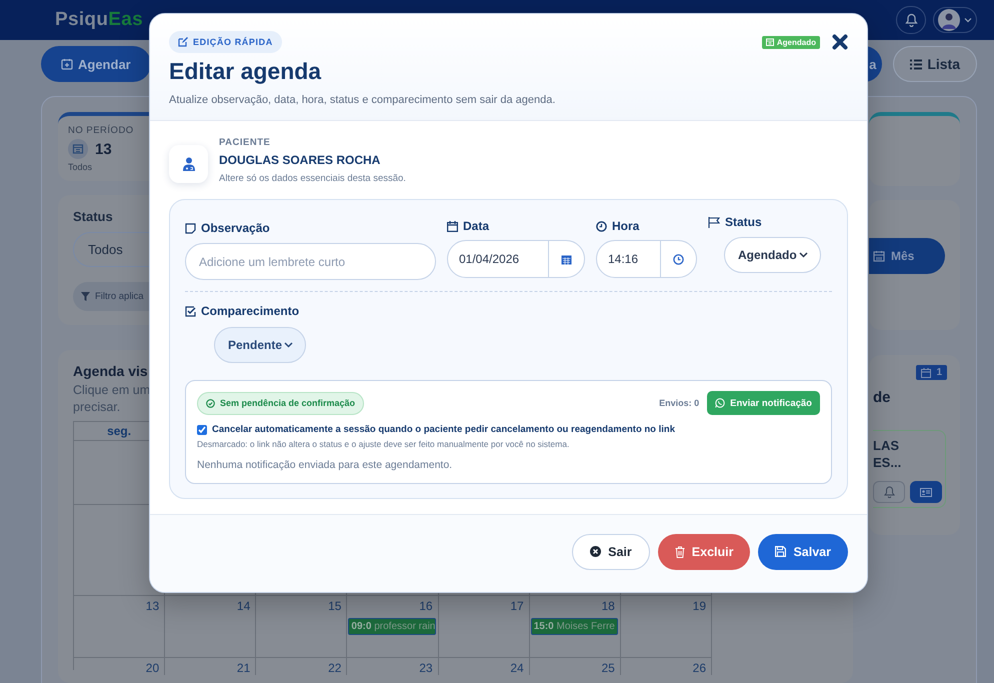  I want to click on exit-button: Sair, so click(611, 552).